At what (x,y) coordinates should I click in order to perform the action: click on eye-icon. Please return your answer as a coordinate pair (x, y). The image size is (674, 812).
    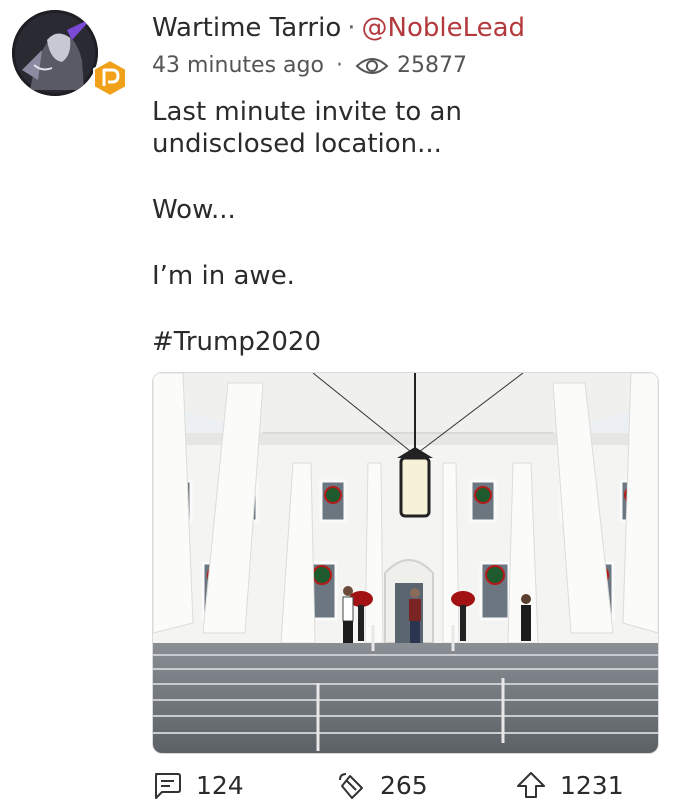
    Looking at the image, I should click on (372, 66).